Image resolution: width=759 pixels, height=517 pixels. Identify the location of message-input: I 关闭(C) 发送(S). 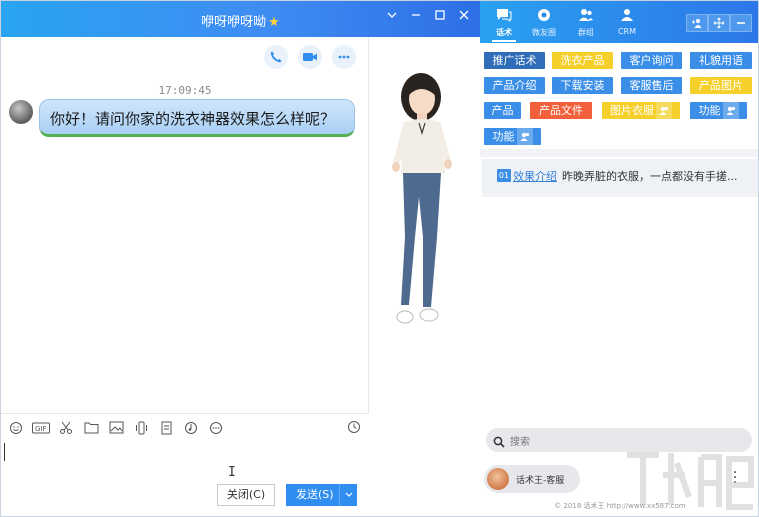
(185, 478).